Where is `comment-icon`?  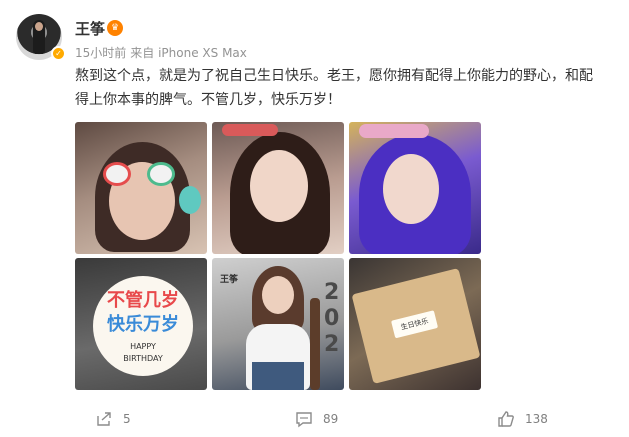 comment-icon is located at coordinates (304, 420).